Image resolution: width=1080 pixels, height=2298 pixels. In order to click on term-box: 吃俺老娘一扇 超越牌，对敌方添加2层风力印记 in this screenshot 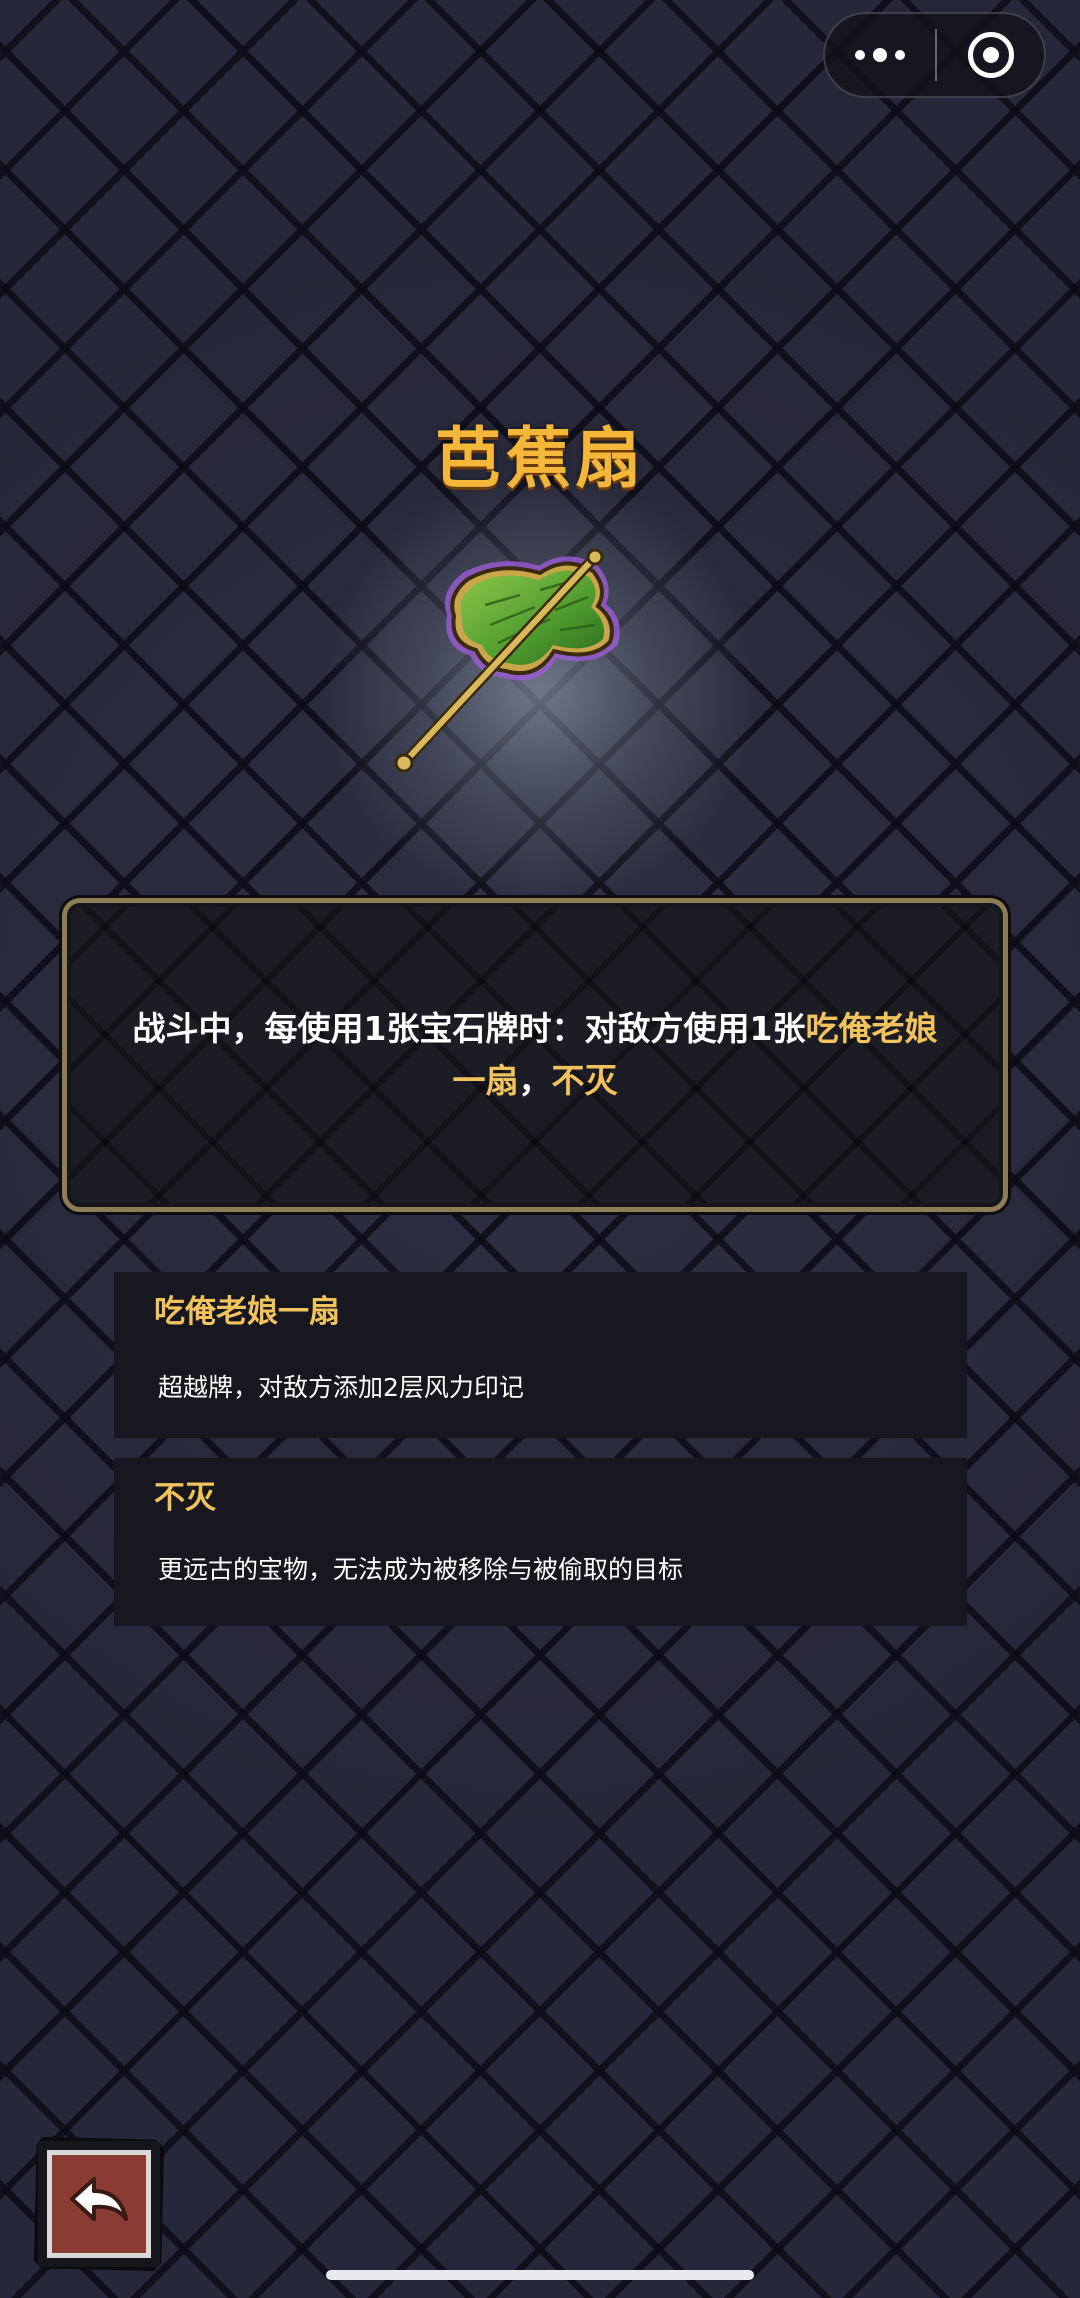, I will do `click(540, 1355)`.